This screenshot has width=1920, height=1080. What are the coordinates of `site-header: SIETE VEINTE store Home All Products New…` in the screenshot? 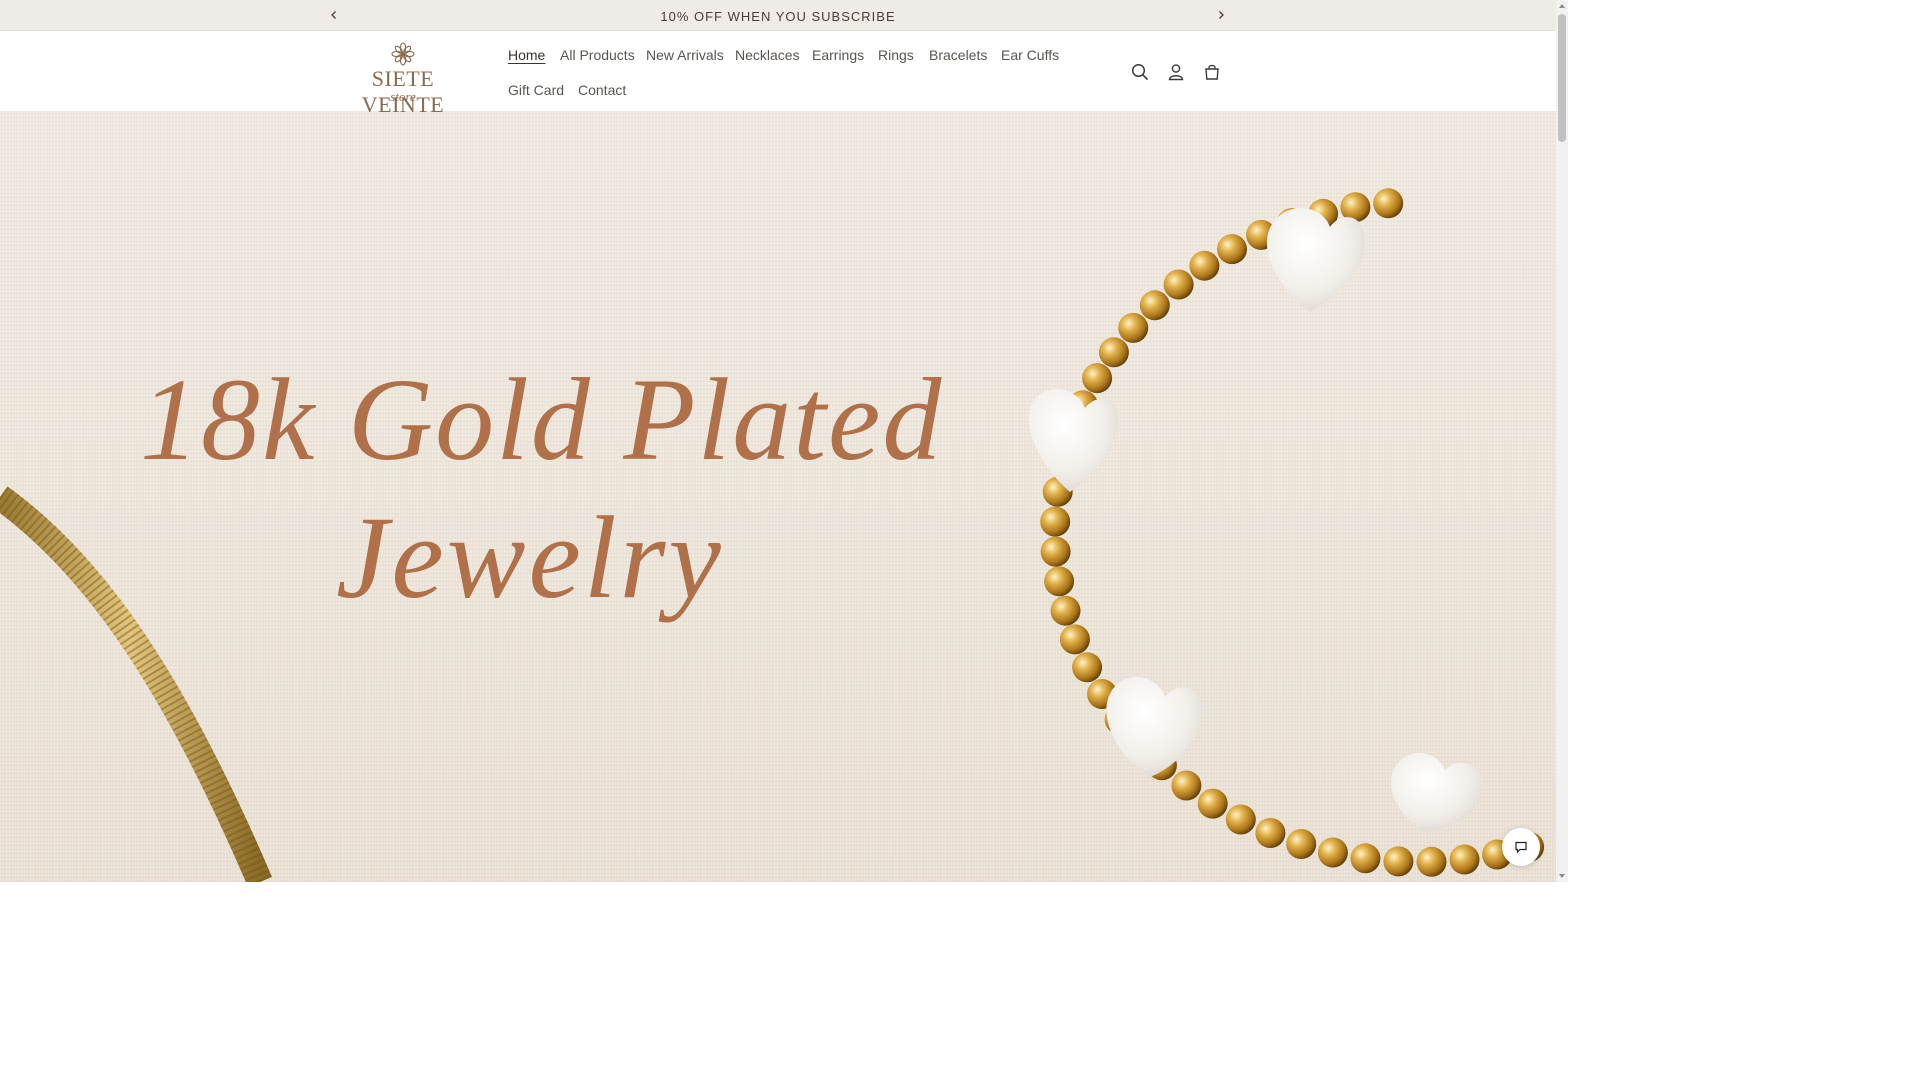 It's located at (778, 74).